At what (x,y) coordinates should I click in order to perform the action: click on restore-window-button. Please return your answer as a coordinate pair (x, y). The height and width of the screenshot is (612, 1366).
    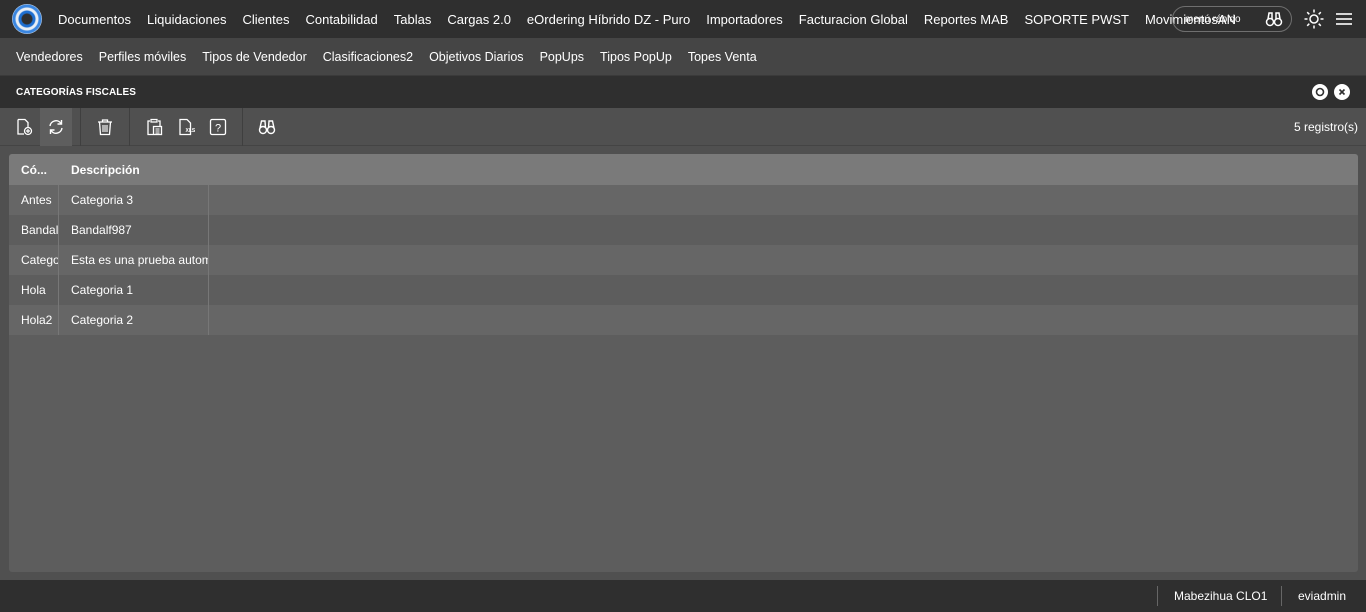
    Looking at the image, I should click on (1320, 92).